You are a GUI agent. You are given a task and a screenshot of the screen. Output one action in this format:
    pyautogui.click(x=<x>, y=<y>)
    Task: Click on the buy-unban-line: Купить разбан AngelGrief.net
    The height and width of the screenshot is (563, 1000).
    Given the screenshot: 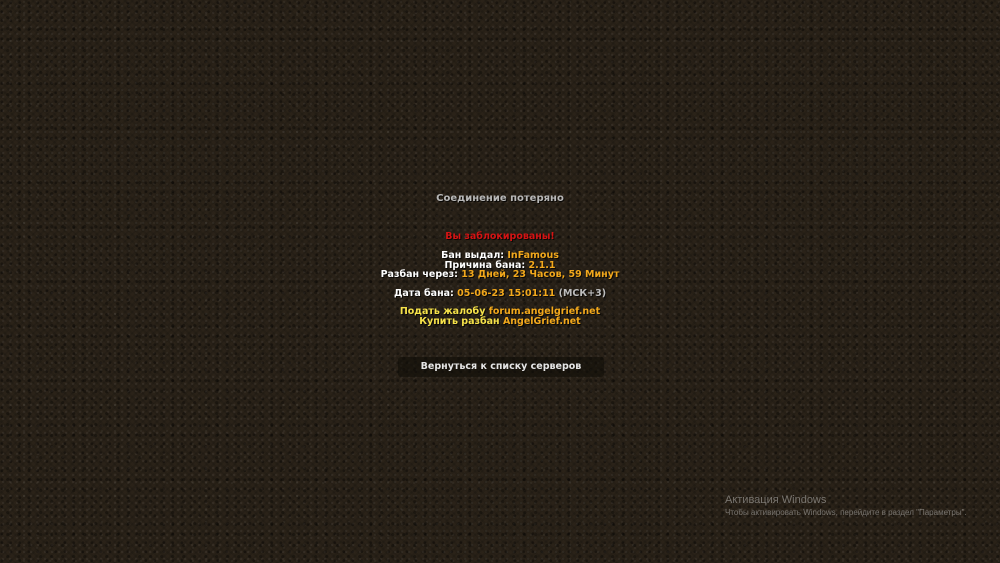 What is the action you would take?
    pyautogui.click(x=500, y=322)
    